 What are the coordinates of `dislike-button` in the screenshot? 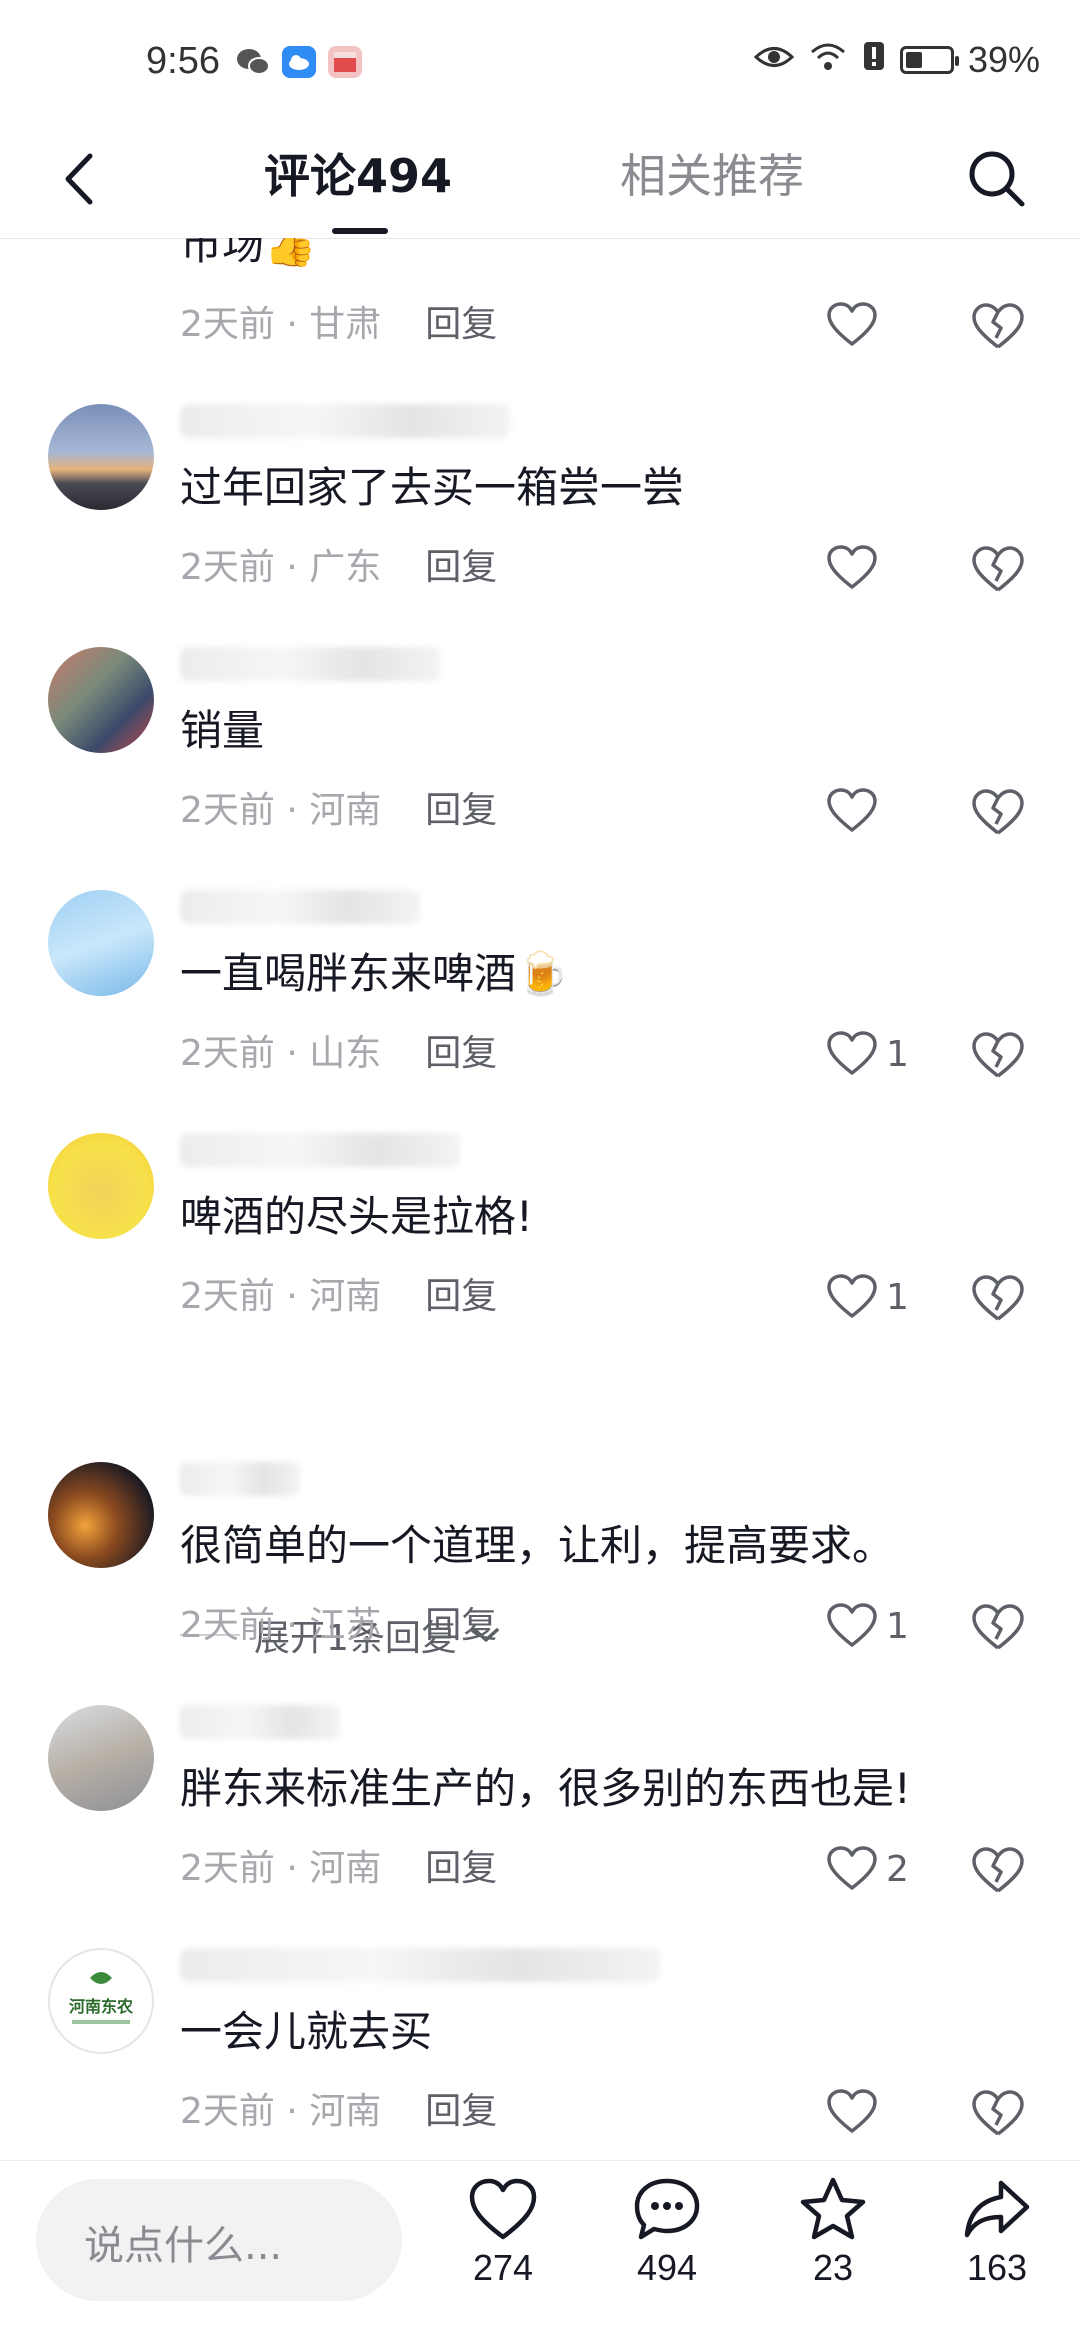 It's located at (998, 2112).